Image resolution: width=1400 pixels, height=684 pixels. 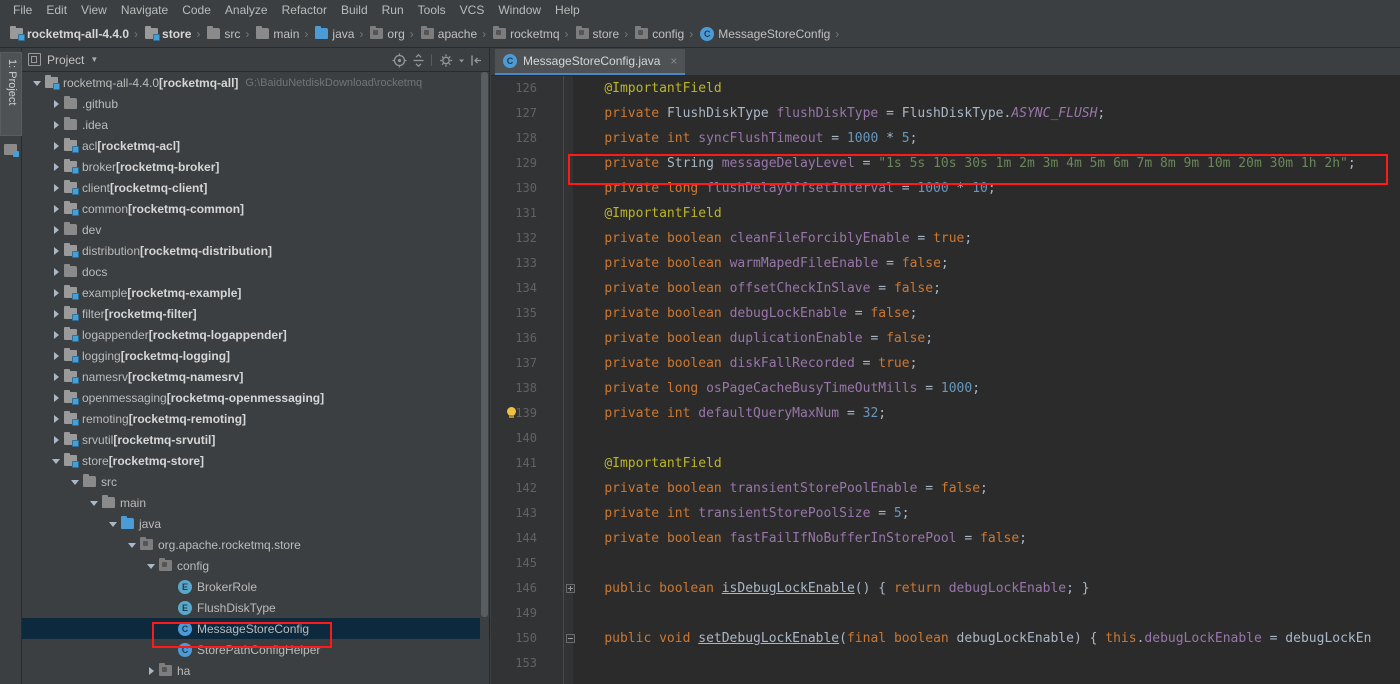 I want to click on menu-edit: Edit, so click(x=56, y=10).